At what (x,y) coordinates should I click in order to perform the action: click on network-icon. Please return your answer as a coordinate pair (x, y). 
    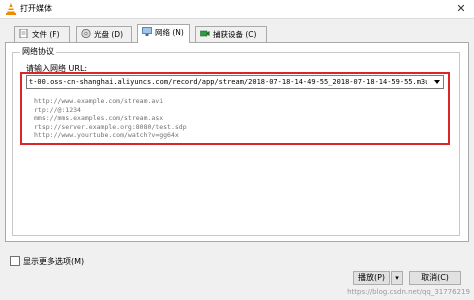
    Looking at the image, I should click on (147, 31).